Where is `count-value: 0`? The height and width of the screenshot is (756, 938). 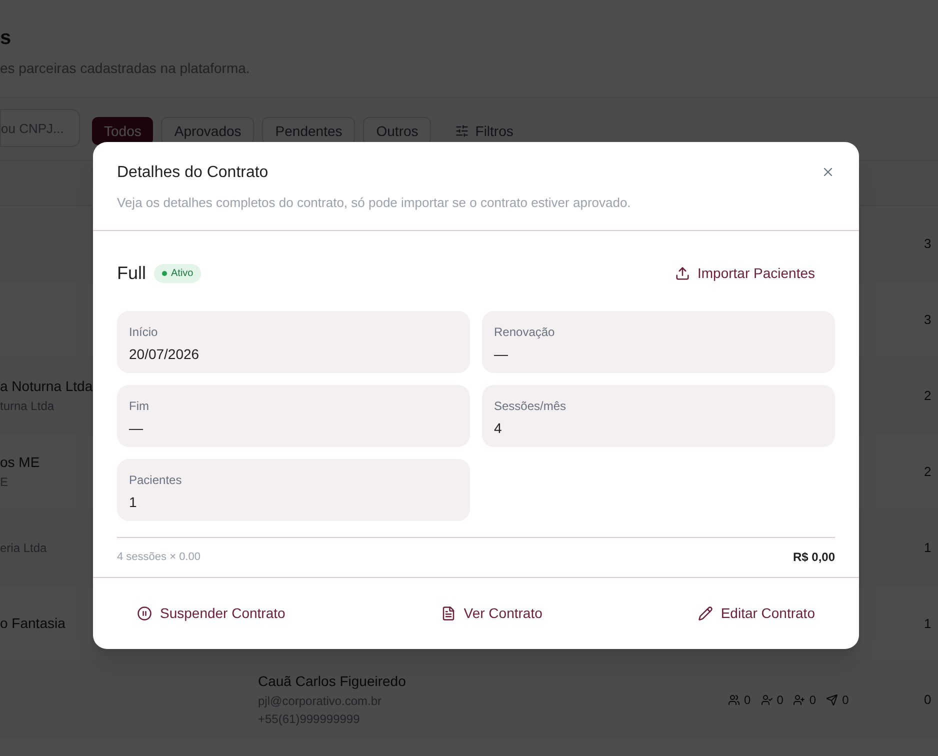
count-value: 0 is located at coordinates (928, 699).